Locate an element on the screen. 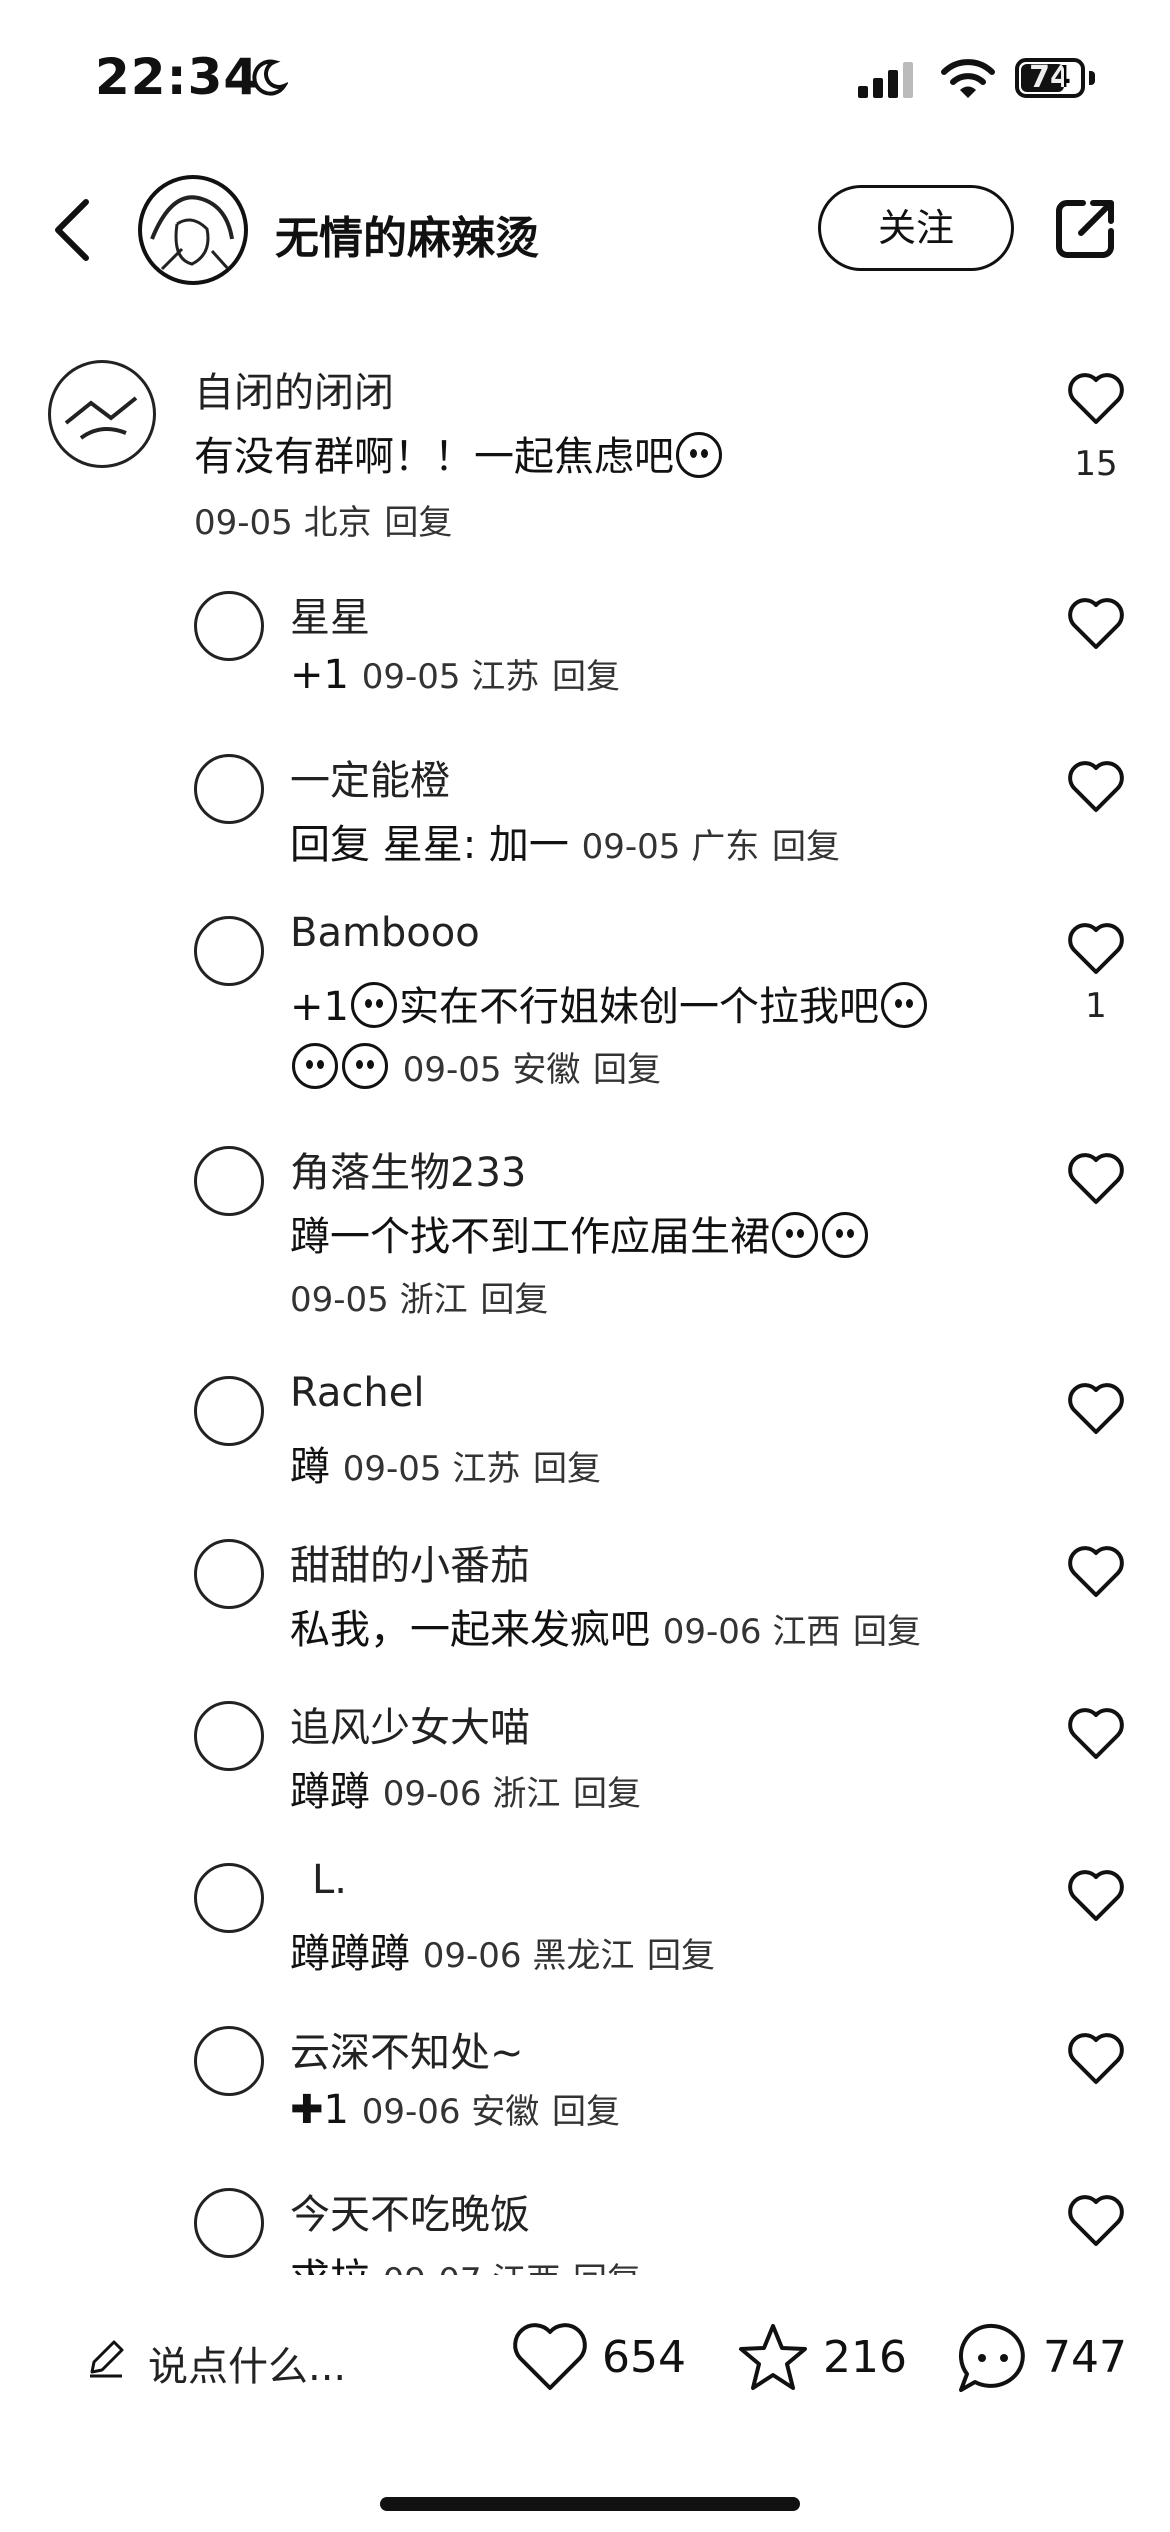  comment-text: 蹲蹲蹲 09-06 黑龙江 回复 is located at coordinates (503, 1954).